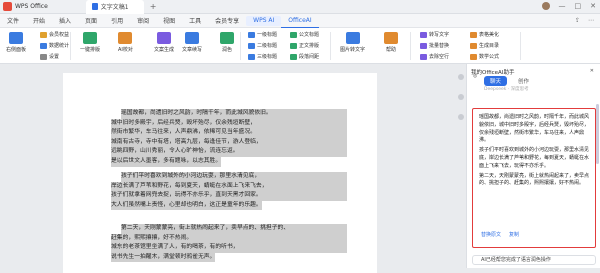  I want to click on ribbon-small-button: 生成目录, so click(484, 45).